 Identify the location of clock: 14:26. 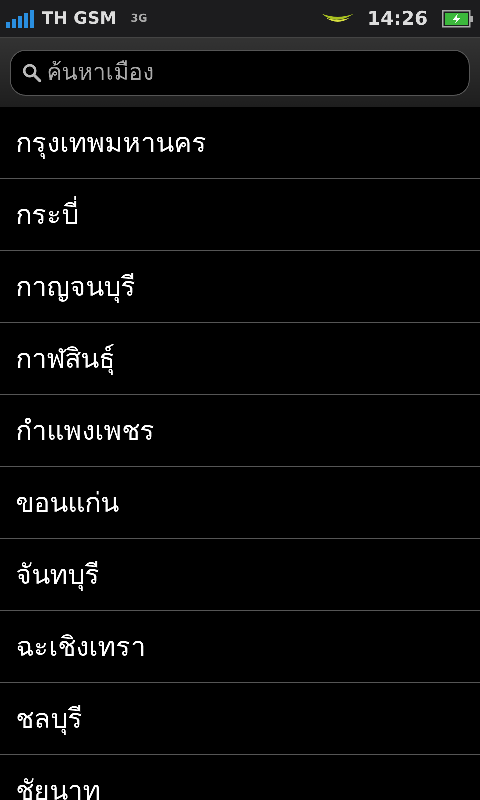
(398, 19).